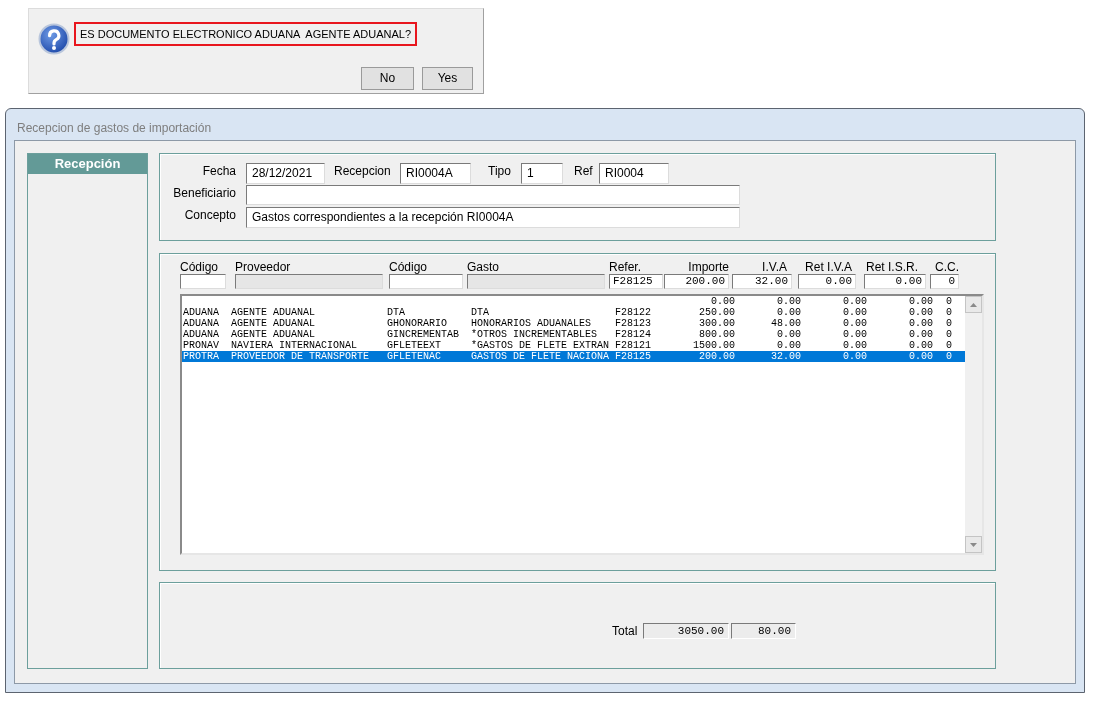 This screenshot has height=705, width=1094. I want to click on list-cell-text: PRONAV, so click(201, 345).